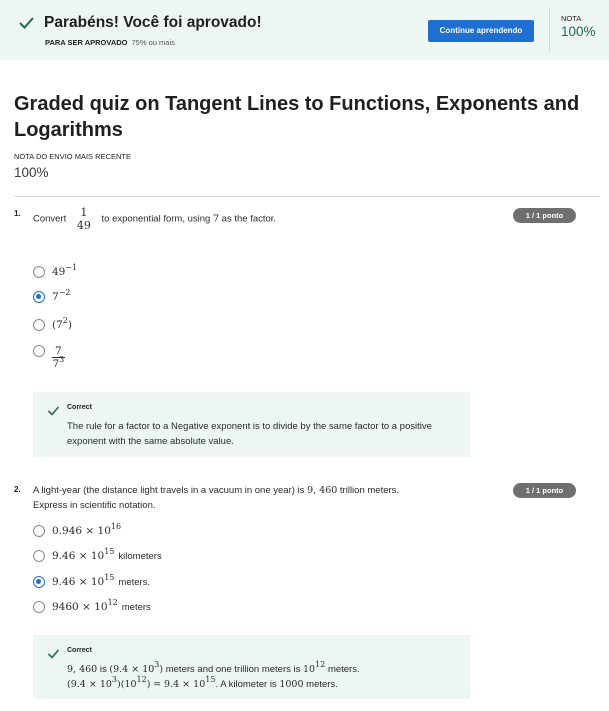  Describe the element at coordinates (571, 18) in the screenshot. I see `grade-label: NOTA` at that location.